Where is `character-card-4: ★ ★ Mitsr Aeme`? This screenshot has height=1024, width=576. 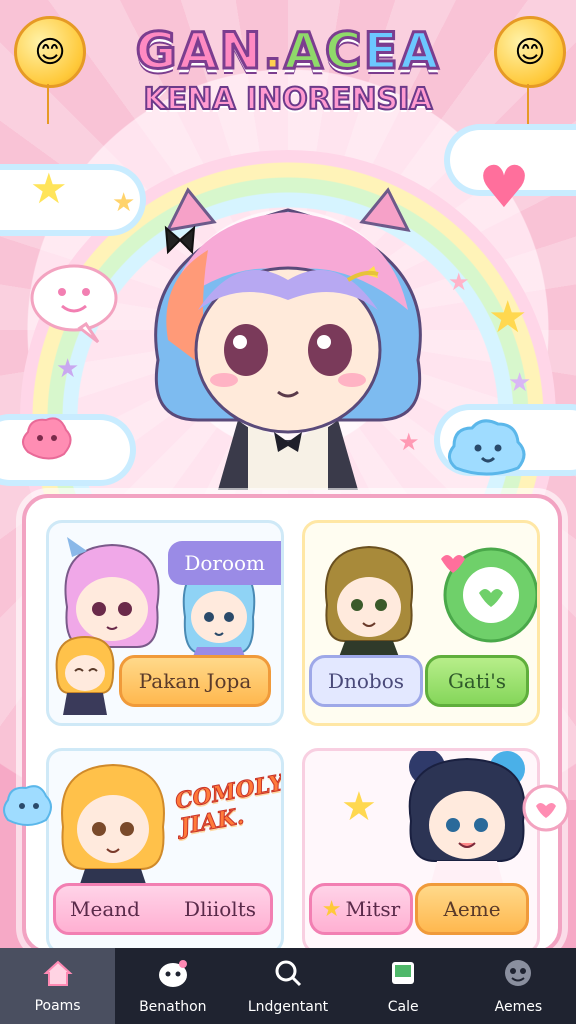 character-card-4: ★ ★ Mitsr Aeme is located at coordinates (421, 851).